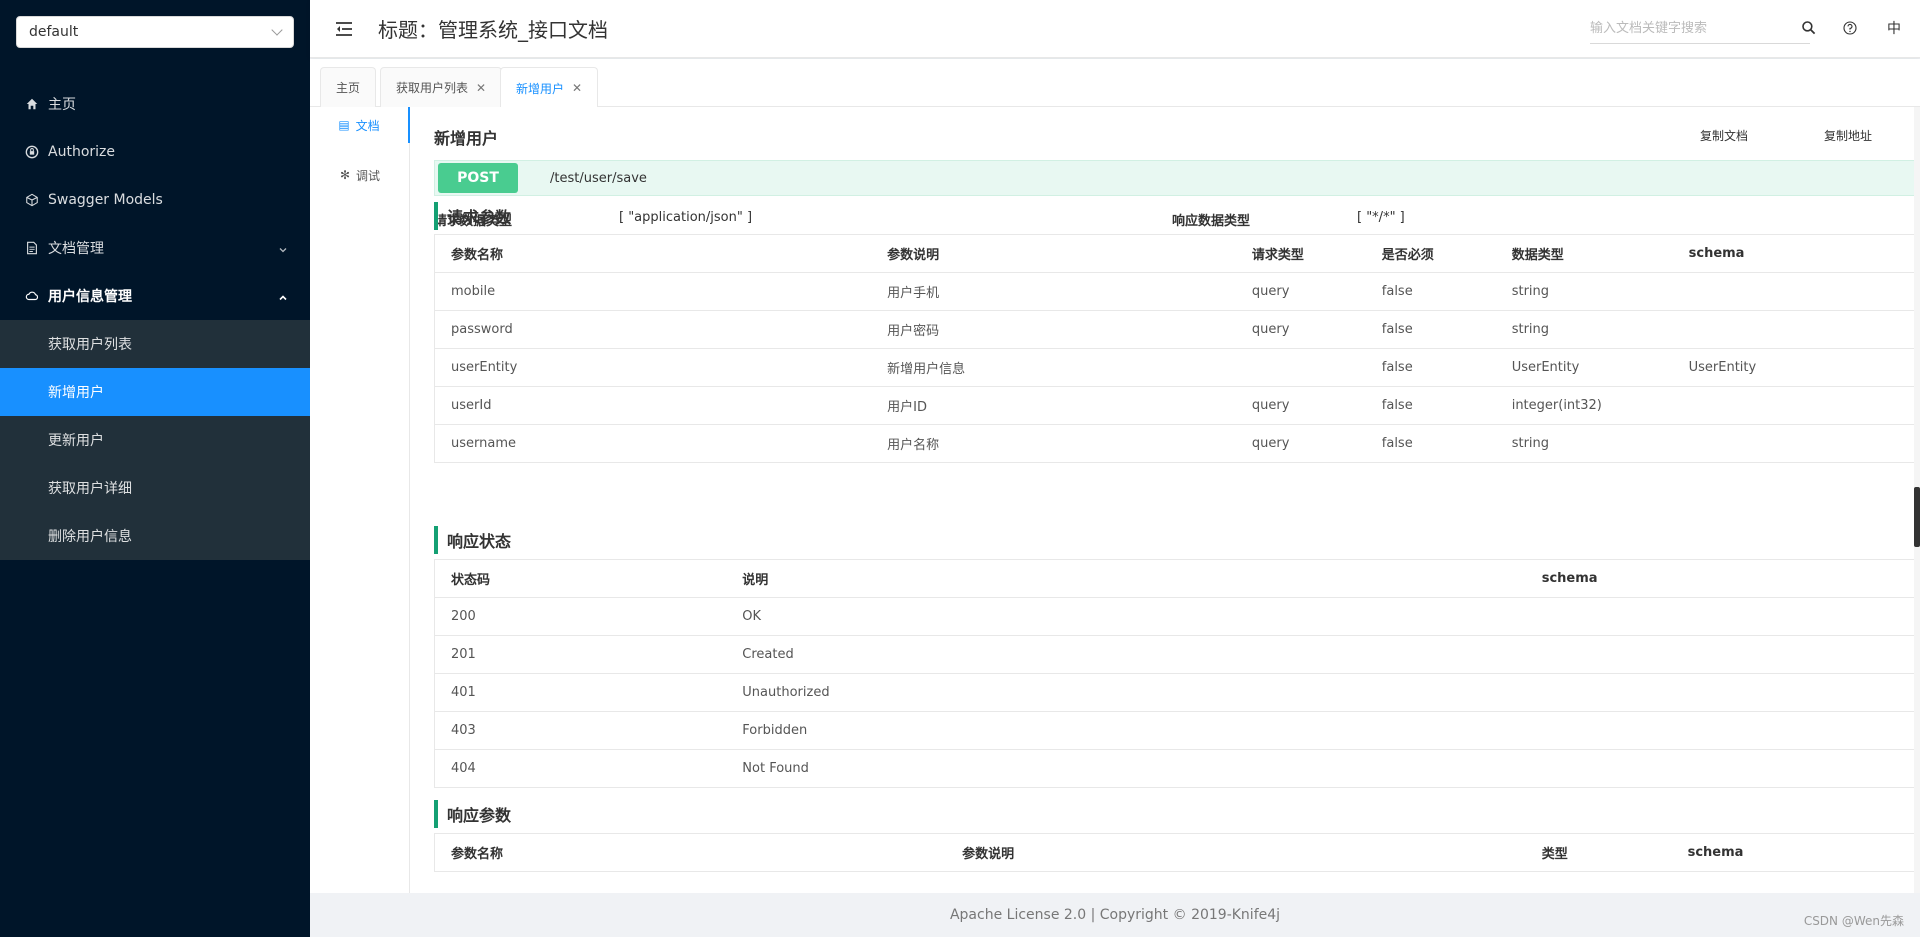 This screenshot has height=937, width=1920. What do you see at coordinates (1848, 135) in the screenshot?
I see `copy-url-button: 复制地址` at bounding box center [1848, 135].